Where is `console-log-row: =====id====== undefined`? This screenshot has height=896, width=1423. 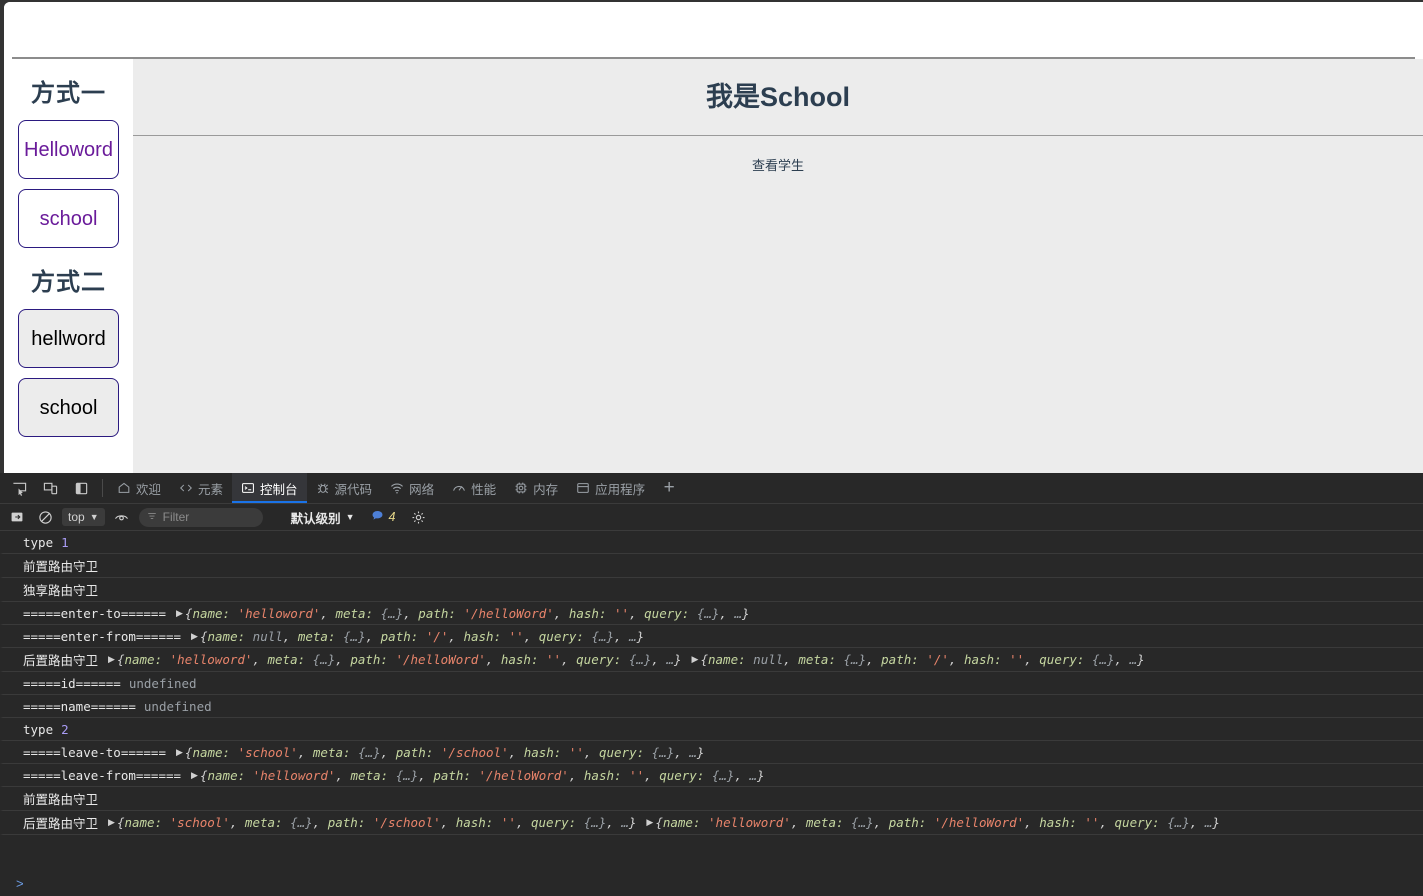
console-log-row: =====id====== undefined is located at coordinates (711, 683).